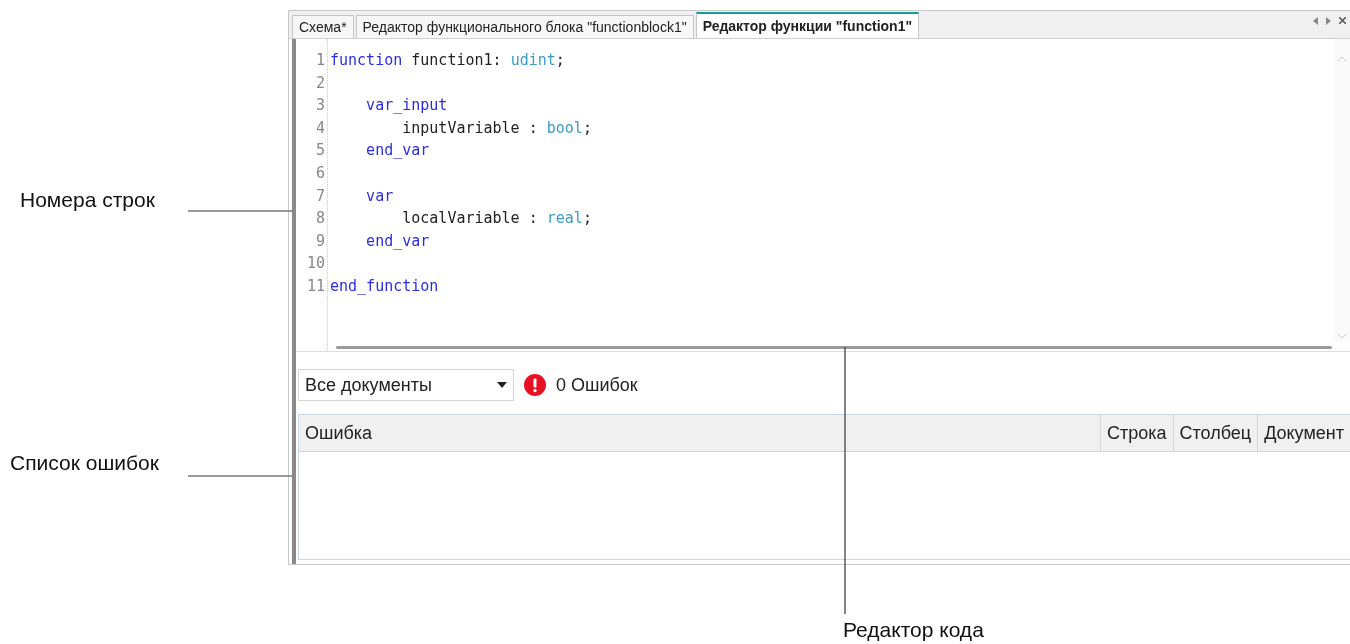 This screenshot has width=1350, height=644. Describe the element at coordinates (320, 106) in the screenshot. I see `line-number: 3` at that location.